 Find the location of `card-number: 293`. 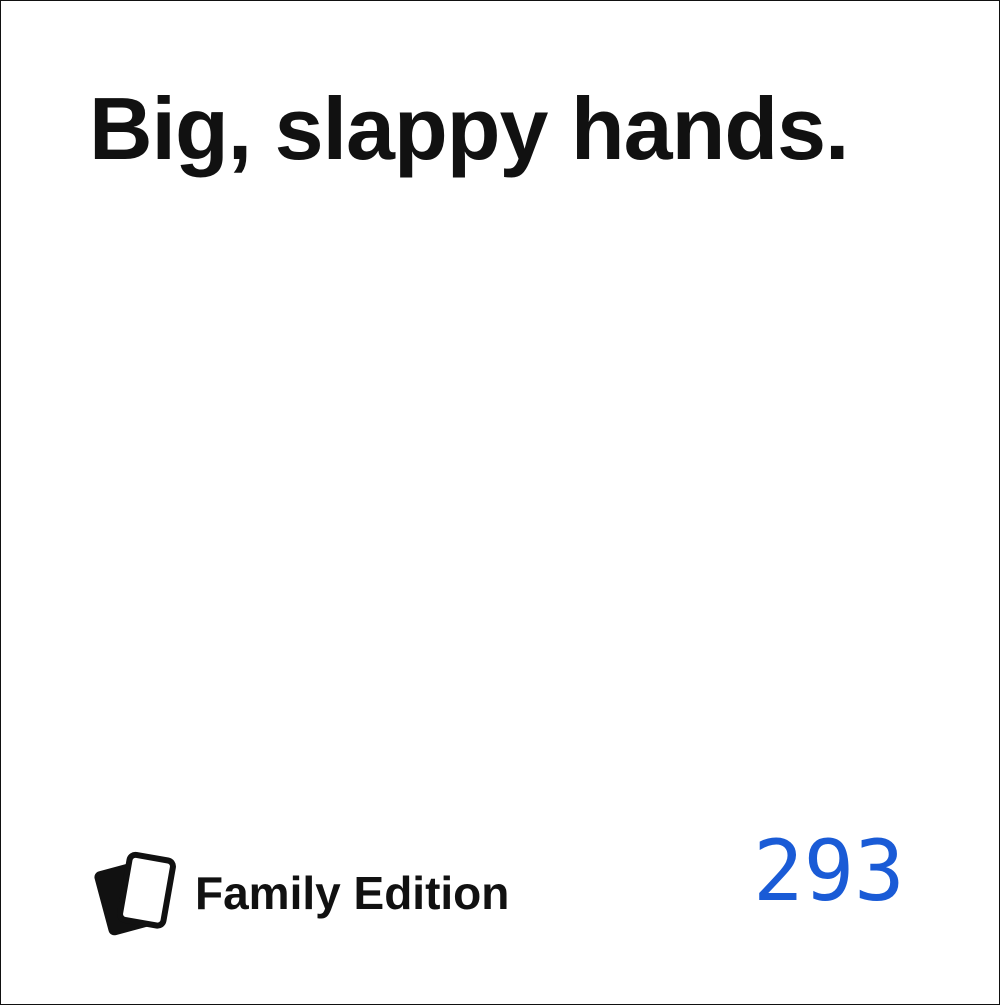

card-number: 293 is located at coordinates (829, 871).